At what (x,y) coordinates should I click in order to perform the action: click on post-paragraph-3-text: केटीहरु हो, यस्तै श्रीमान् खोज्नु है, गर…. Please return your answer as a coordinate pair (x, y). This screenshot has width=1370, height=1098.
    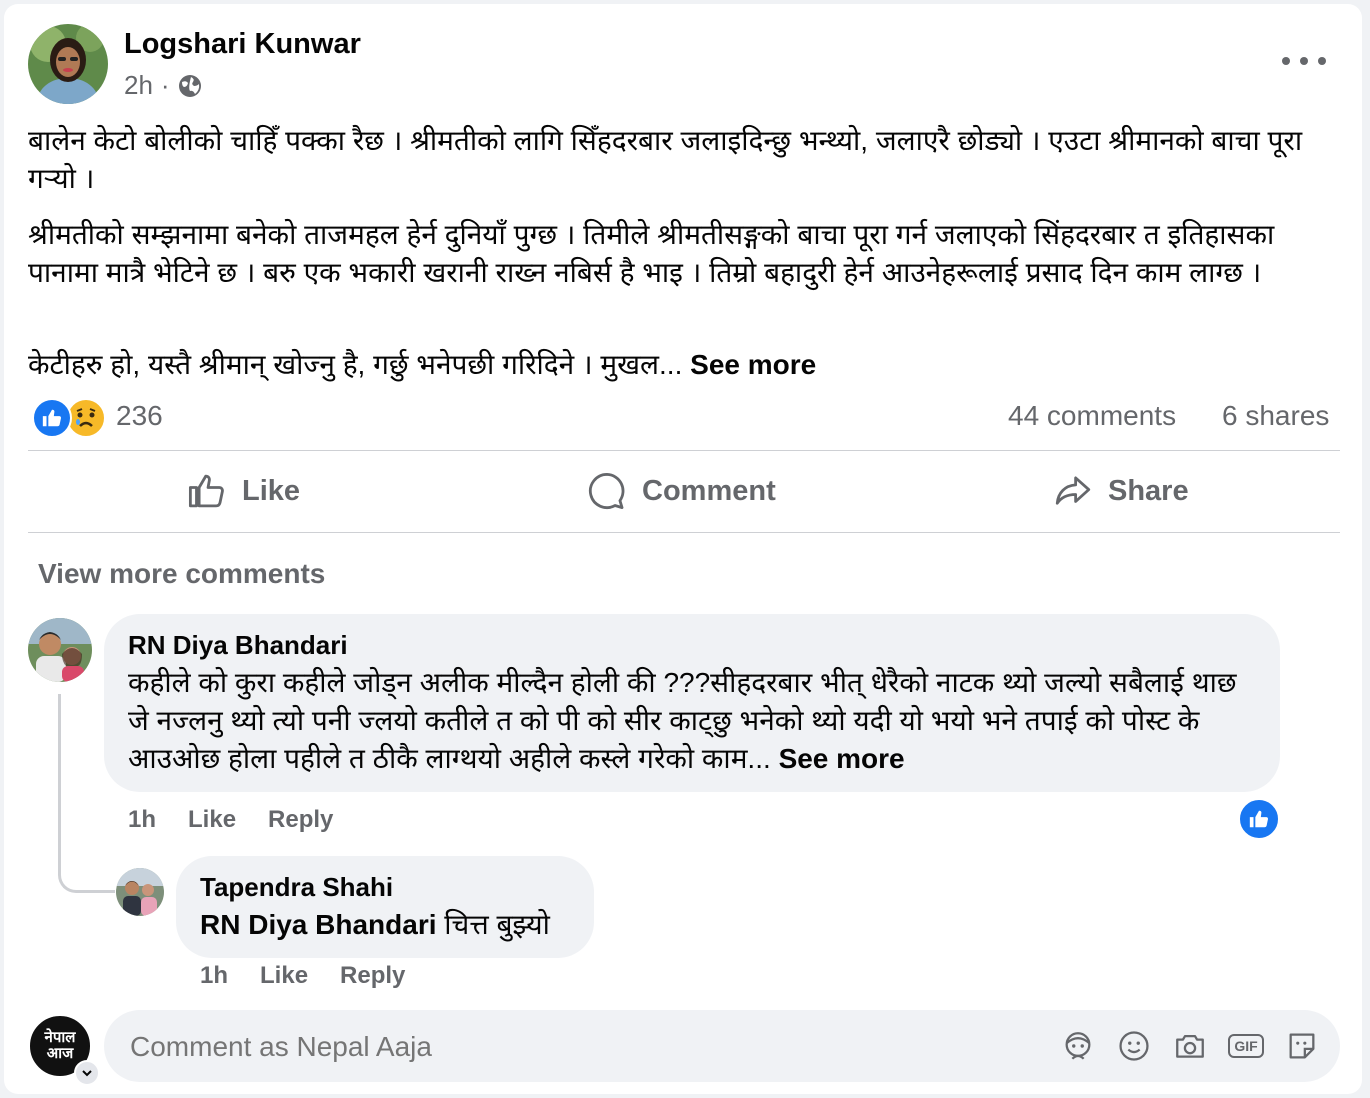
    Looking at the image, I should click on (355, 364).